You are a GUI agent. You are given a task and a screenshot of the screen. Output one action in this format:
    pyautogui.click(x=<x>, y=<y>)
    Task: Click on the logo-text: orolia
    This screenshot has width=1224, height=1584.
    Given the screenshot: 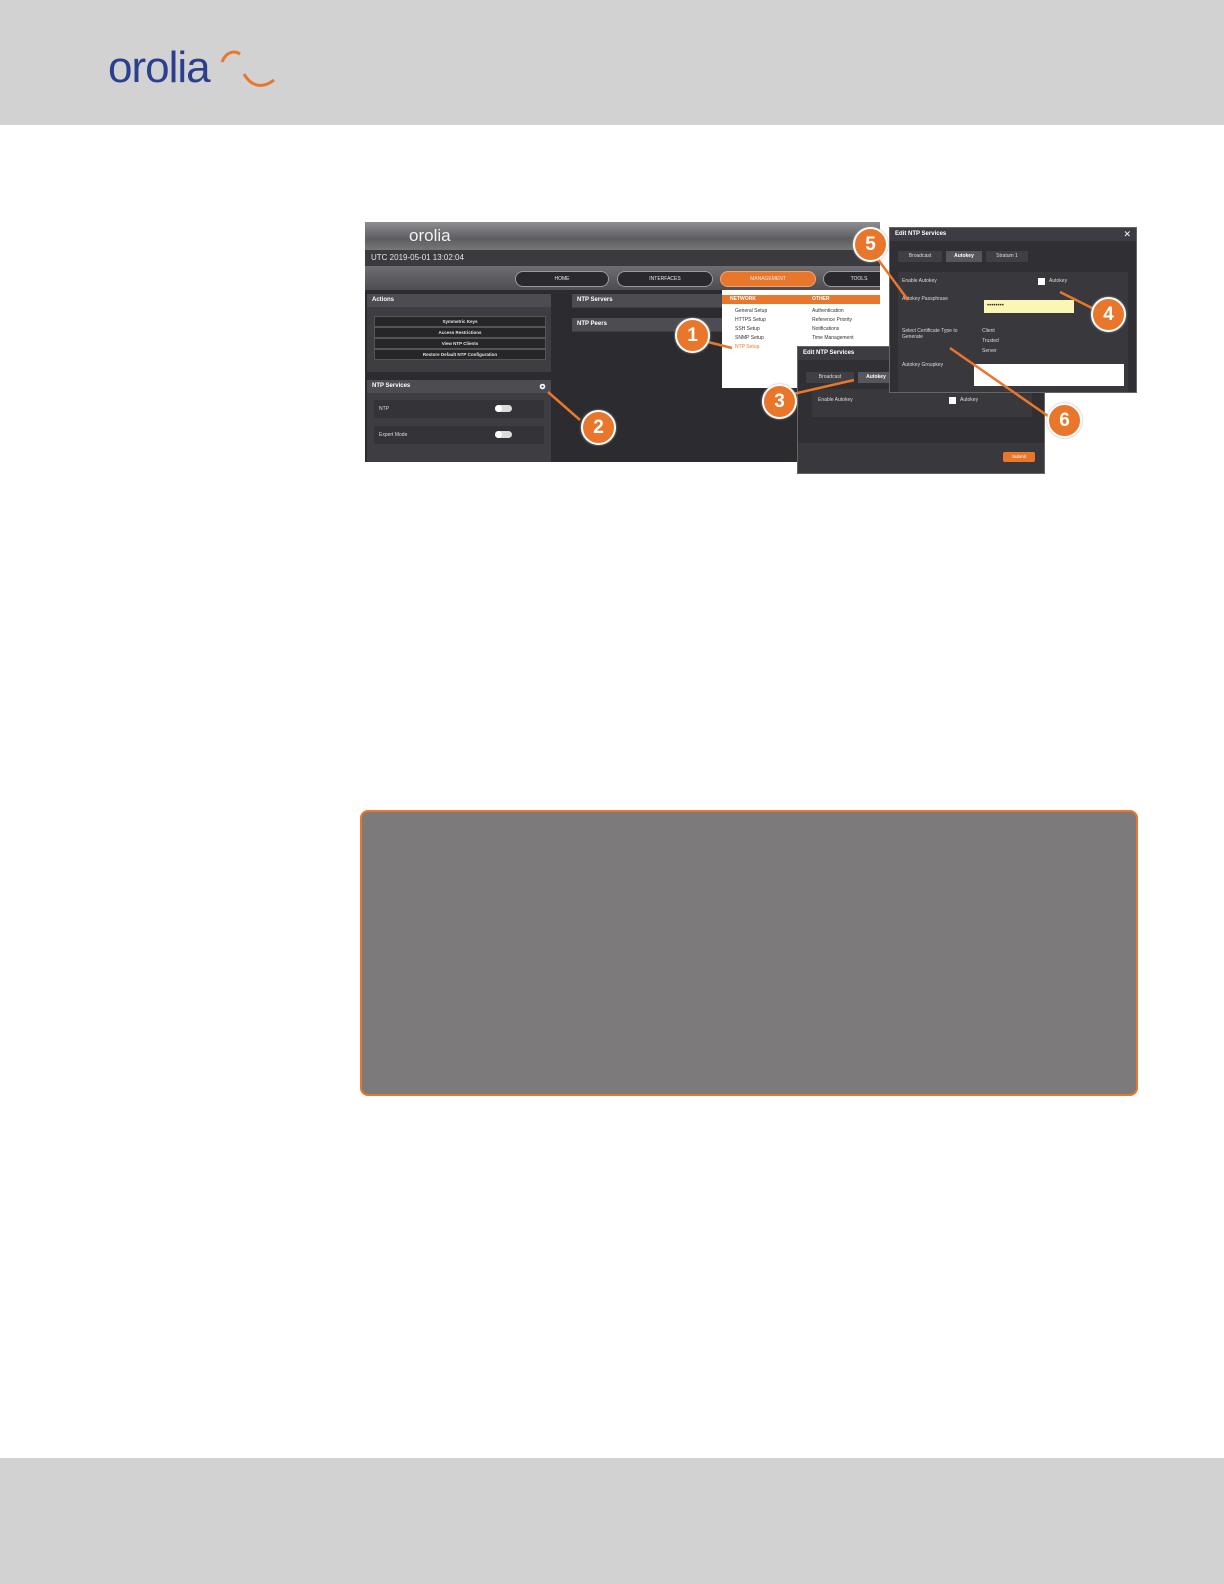 What is the action you would take?
    pyautogui.click(x=159, y=67)
    